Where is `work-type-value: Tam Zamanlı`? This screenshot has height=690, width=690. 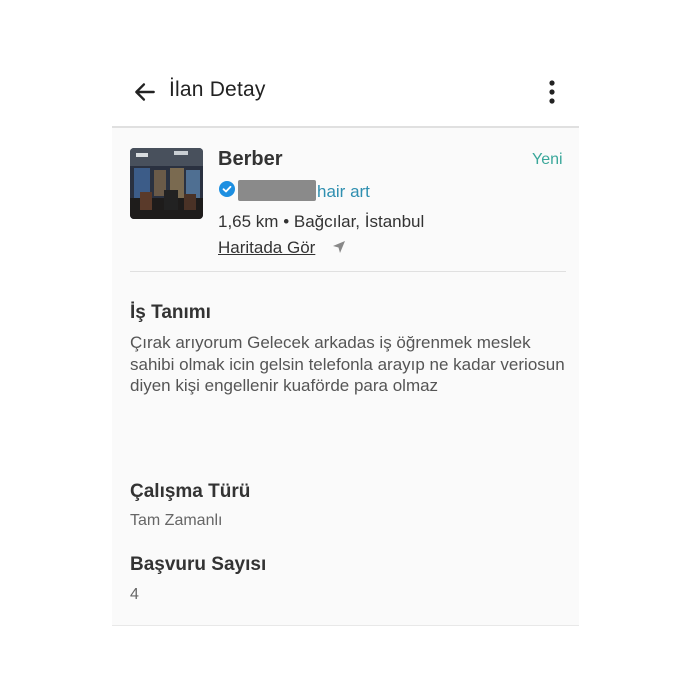 work-type-value: Tam Zamanlı is located at coordinates (176, 520).